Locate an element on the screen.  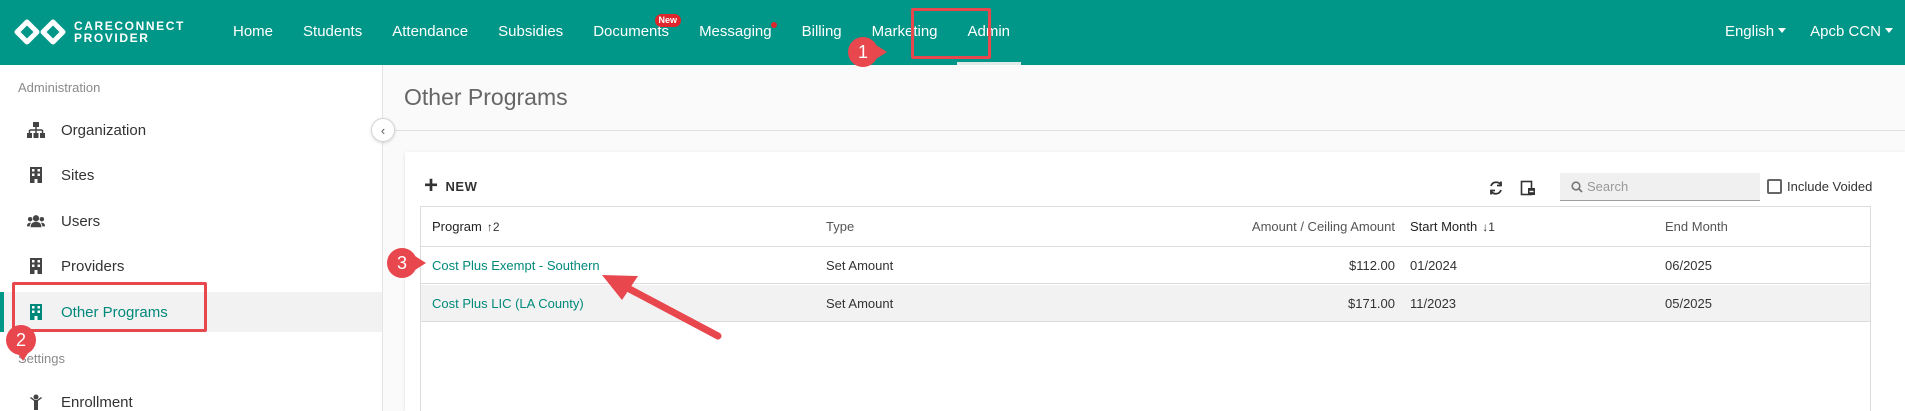
sort-descending-icon: ↓1 is located at coordinates (1488, 226).